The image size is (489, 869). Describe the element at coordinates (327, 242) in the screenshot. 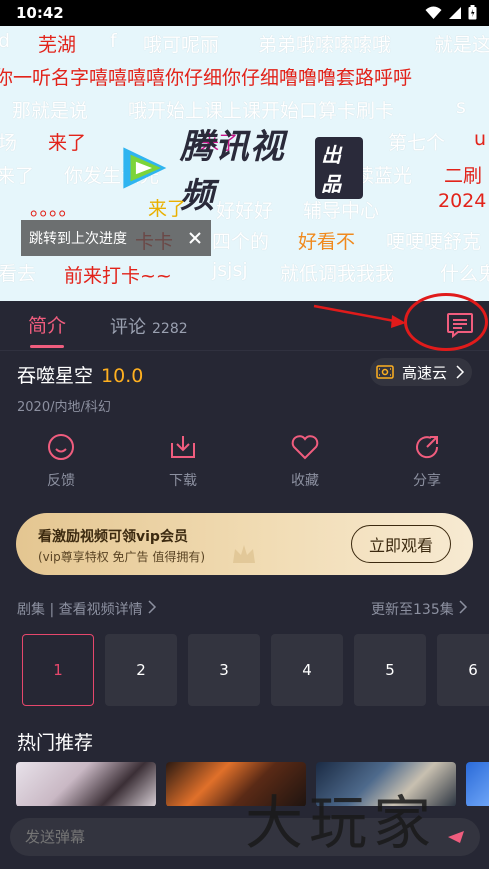

I see `danmaku-item: 好看不` at that location.